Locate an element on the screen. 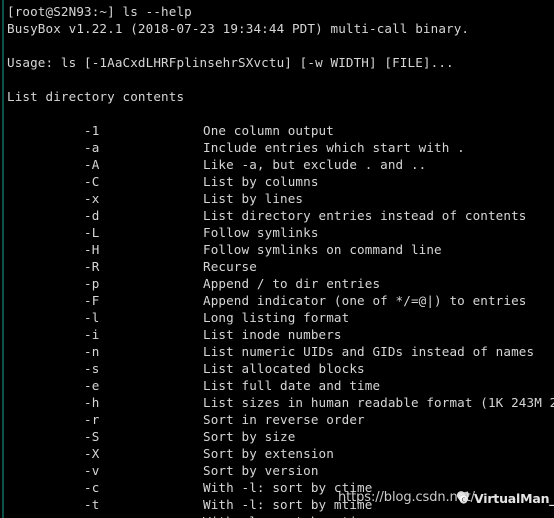 This screenshot has height=518, width=554. shell-prompt-line: [root@S2N93:~] ls --help is located at coordinates (99, 11).